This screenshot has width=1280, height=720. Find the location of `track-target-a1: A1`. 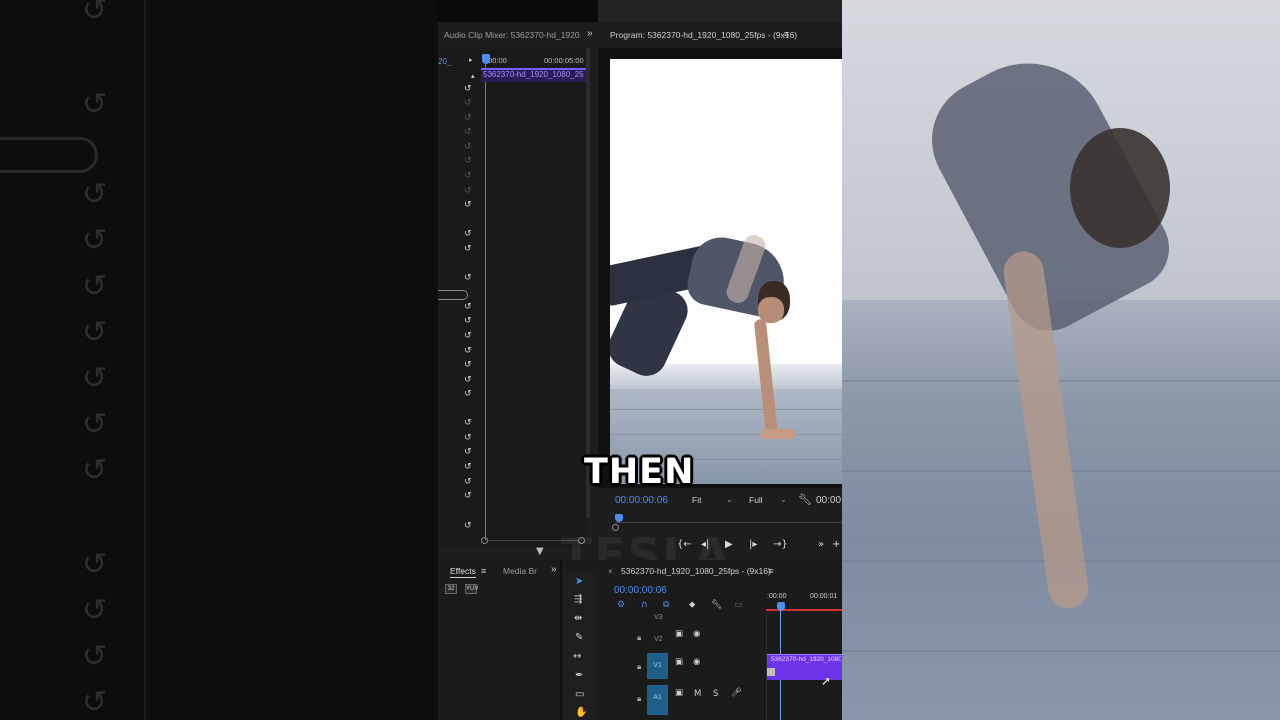

track-target-a1: A1 is located at coordinates (657, 700).